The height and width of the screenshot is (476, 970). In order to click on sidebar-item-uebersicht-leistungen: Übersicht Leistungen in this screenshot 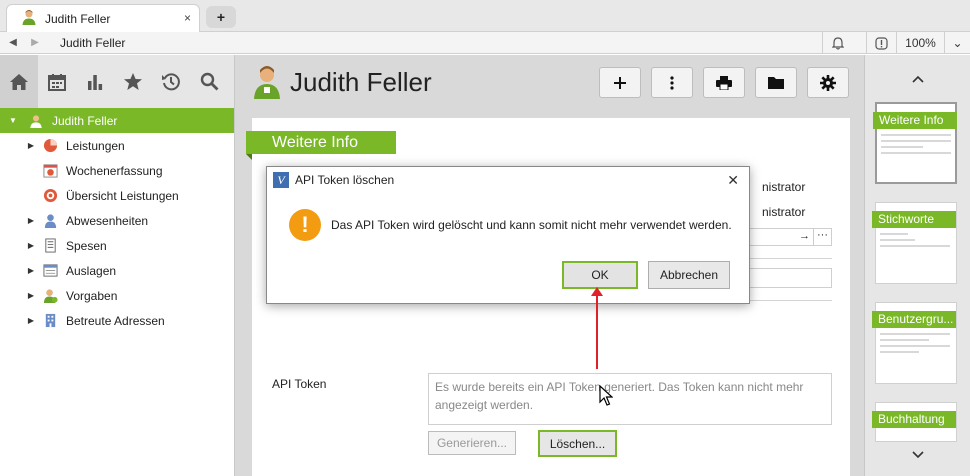, I will do `click(117, 195)`.